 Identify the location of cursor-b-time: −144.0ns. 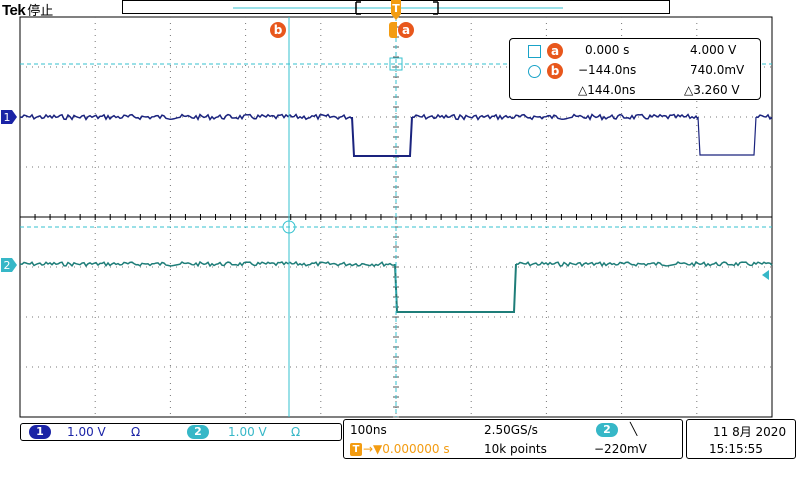
(607, 70).